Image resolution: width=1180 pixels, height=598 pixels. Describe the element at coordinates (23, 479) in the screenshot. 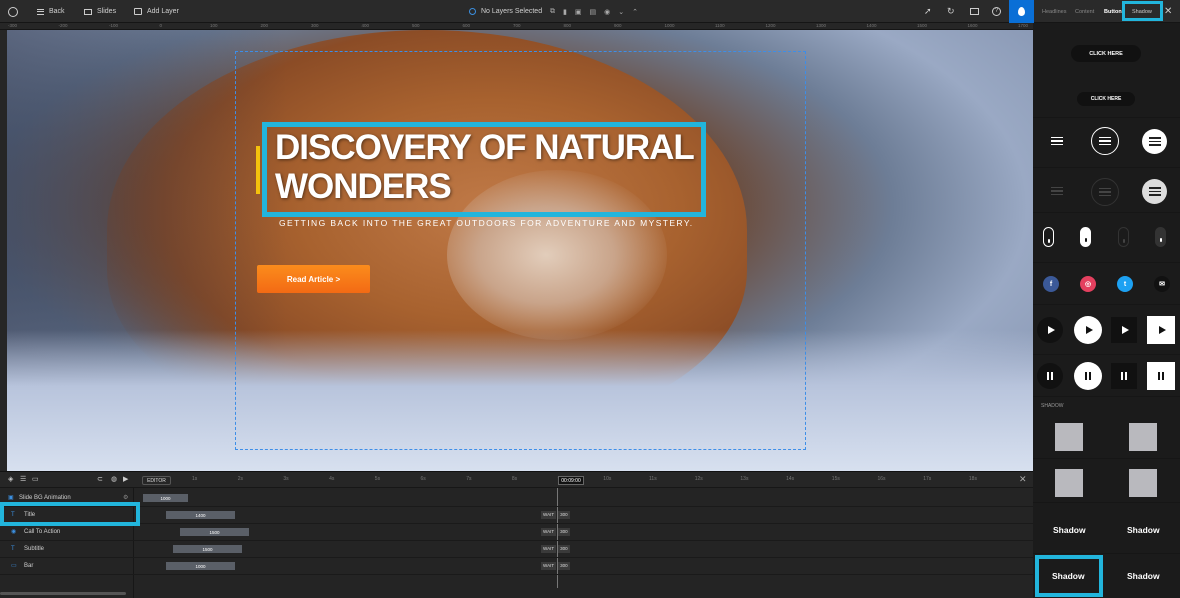

I see `list-icon: ☰` at that location.